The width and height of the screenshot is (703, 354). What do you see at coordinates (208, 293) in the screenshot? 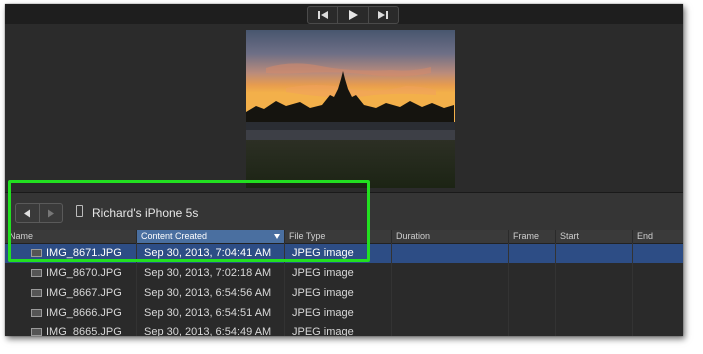
I see `content-created: Sep 30, 2013, 6:54:56 AM` at bounding box center [208, 293].